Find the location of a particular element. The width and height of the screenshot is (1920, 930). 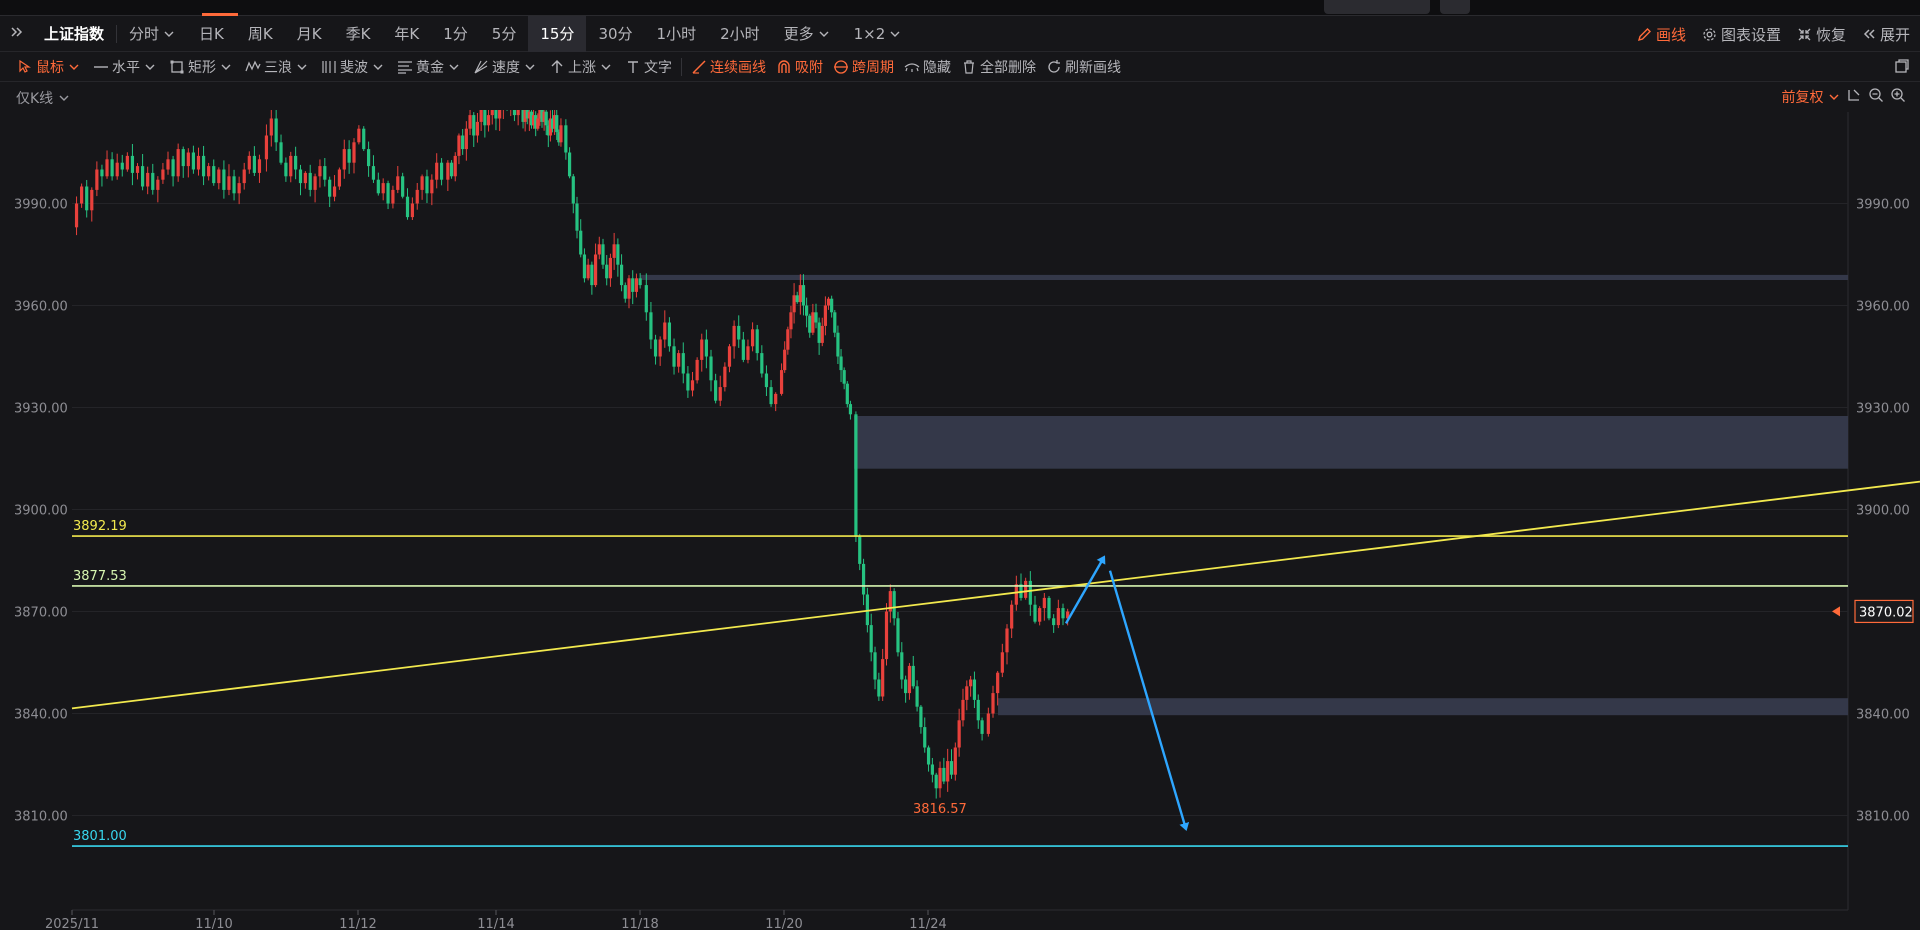

expand-button: 展开 is located at coordinates (1887, 34).